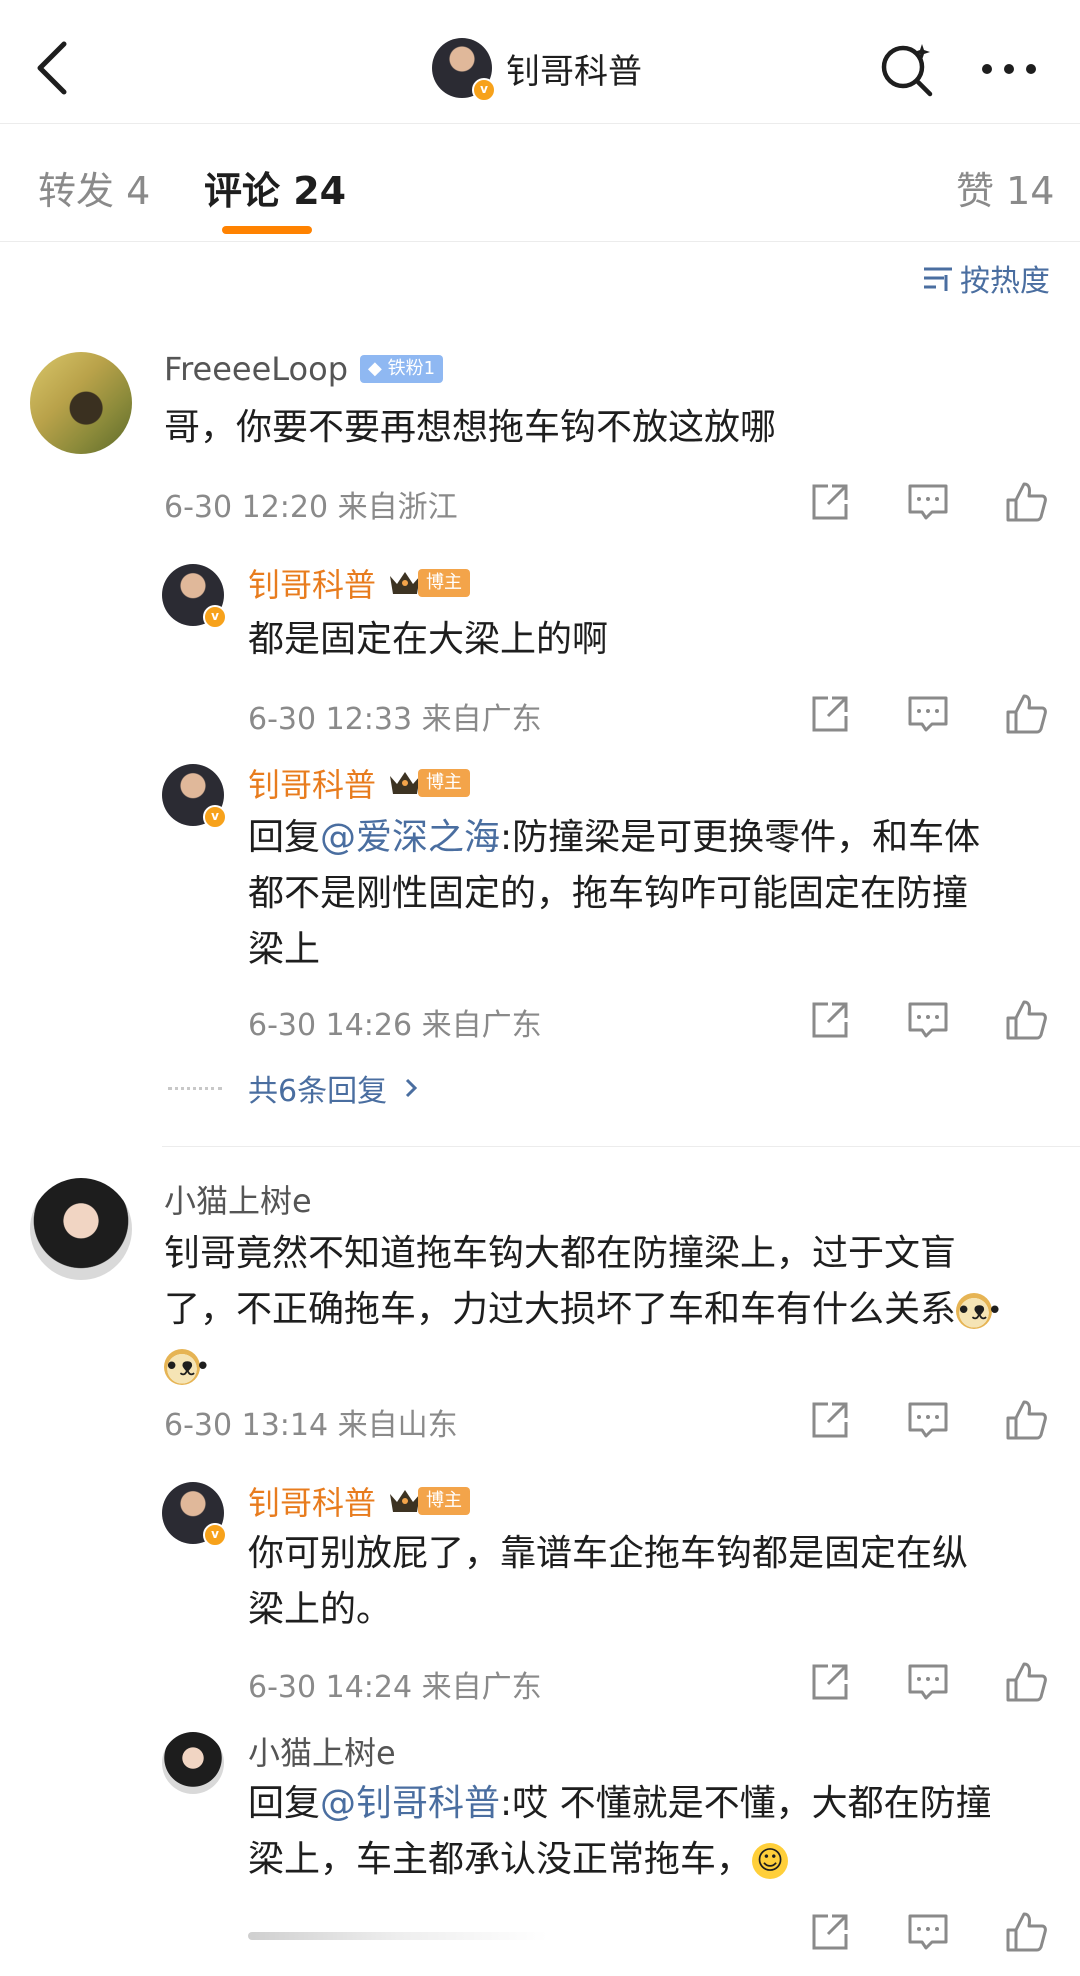 Image resolution: width=1080 pixels, height=1976 pixels. What do you see at coordinates (256, 369) in the screenshot?
I see `username-text: FreeeeLoop` at bounding box center [256, 369].